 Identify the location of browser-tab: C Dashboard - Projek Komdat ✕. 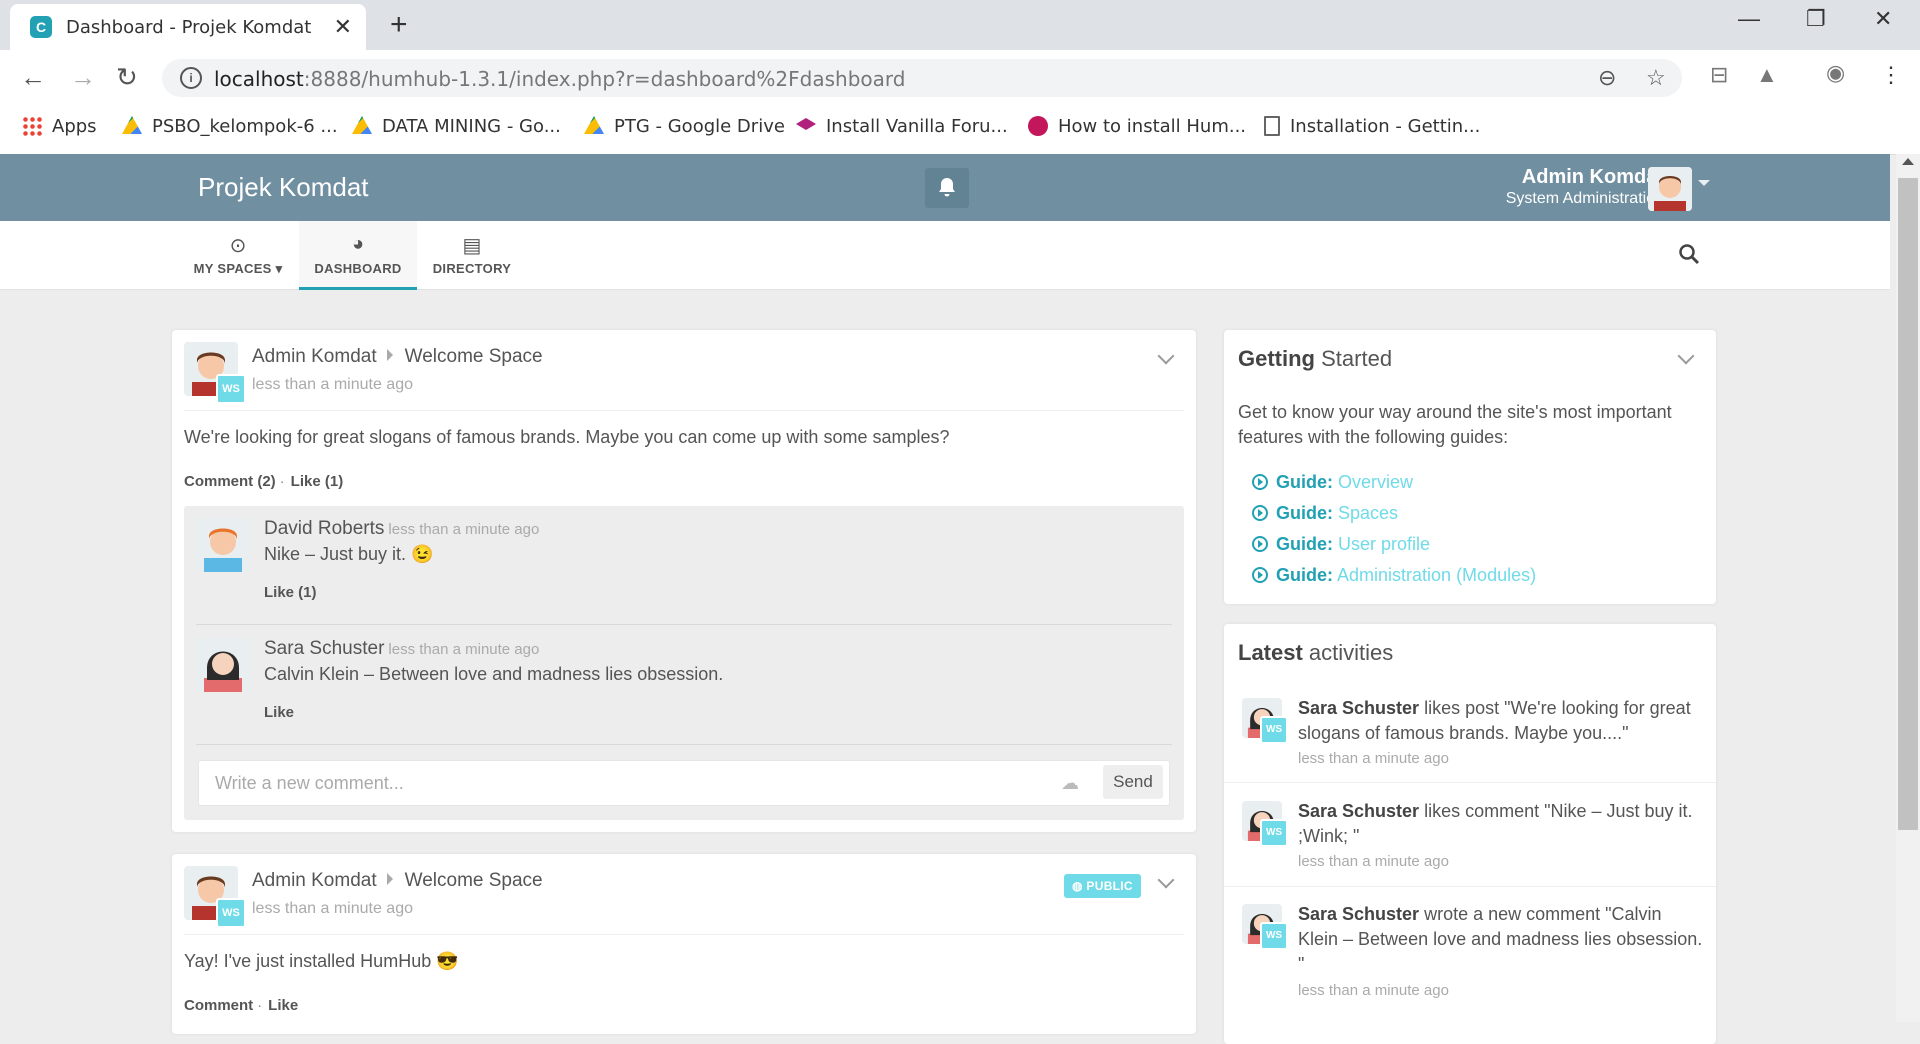
(188, 27).